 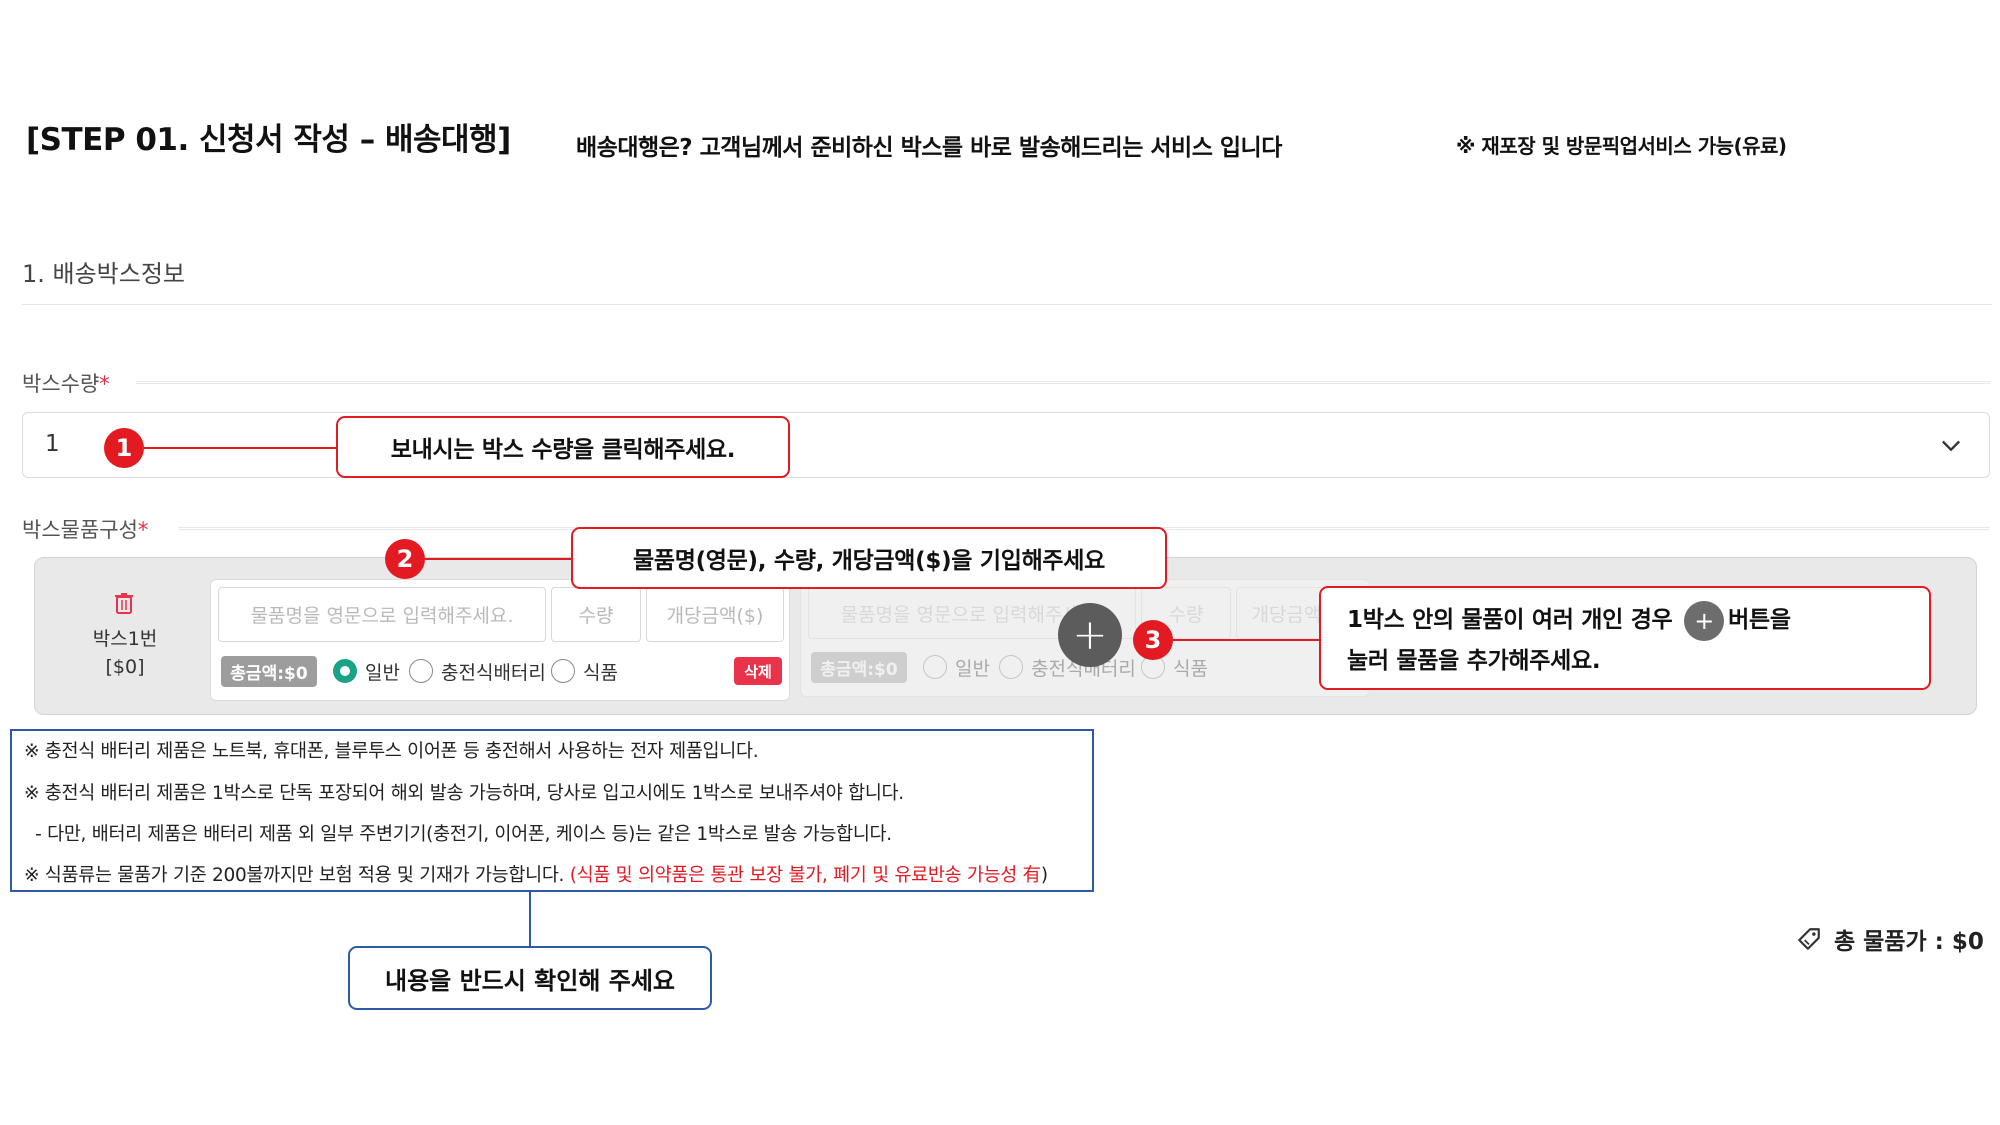 I want to click on step-title: [STEP 01. 신청서 작성 – 배송대행], so click(x=268, y=140).